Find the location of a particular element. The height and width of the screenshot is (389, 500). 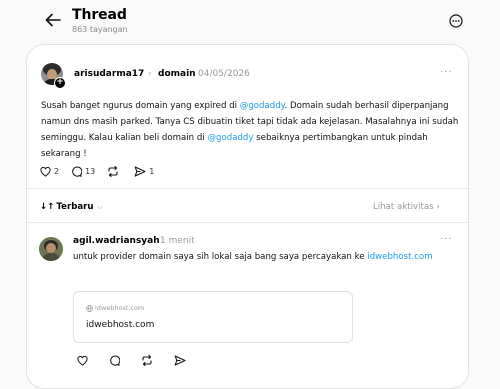

share-button is located at coordinates (181, 360).